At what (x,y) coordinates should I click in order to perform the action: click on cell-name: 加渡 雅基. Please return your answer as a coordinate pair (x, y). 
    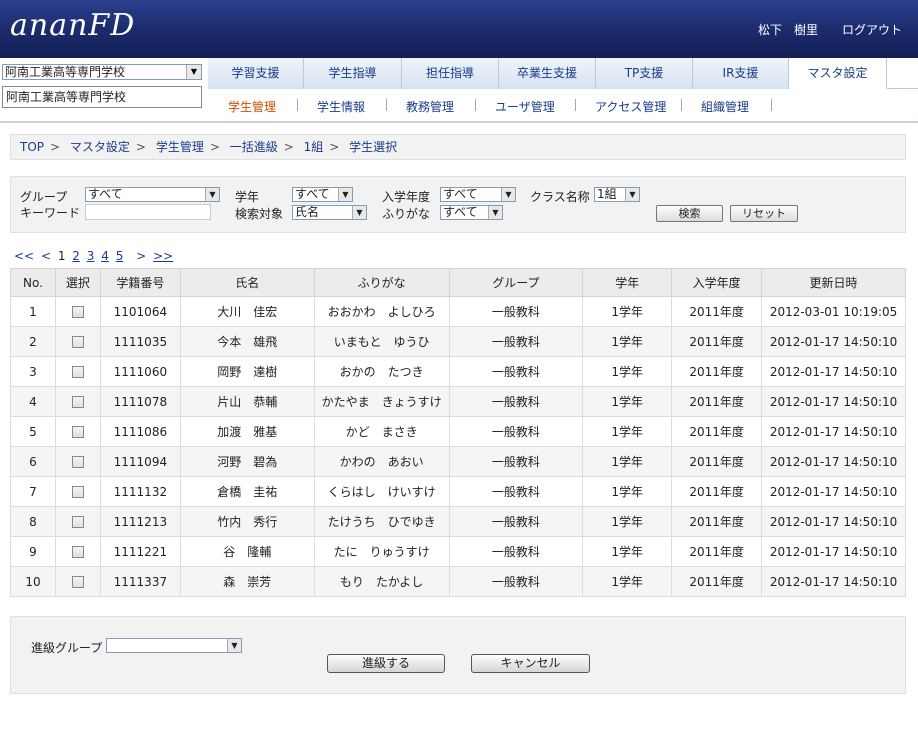
    Looking at the image, I should click on (247, 431).